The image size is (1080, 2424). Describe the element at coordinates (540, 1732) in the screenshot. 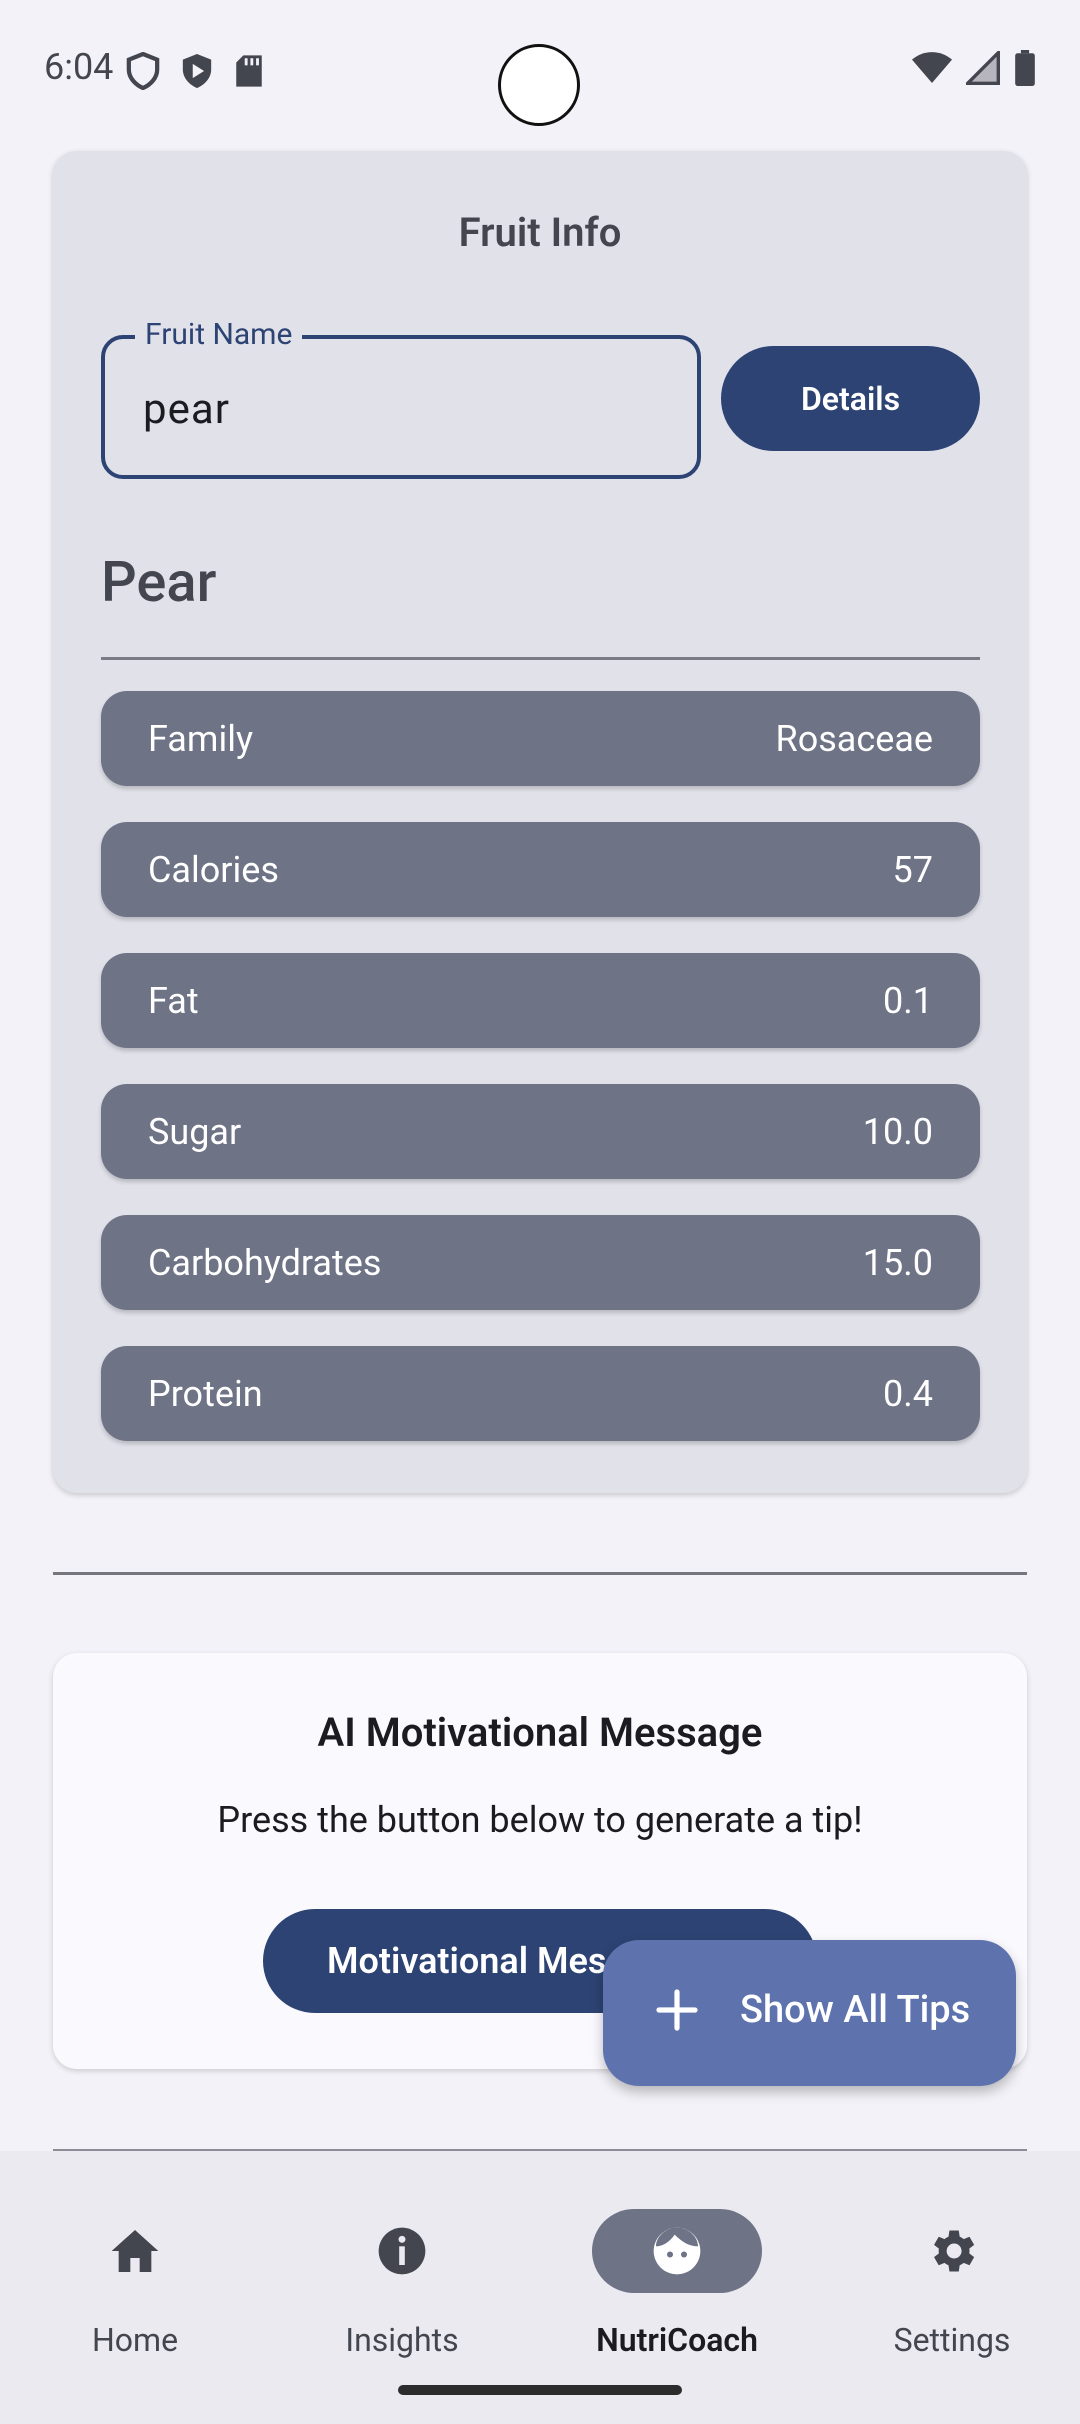

I see `motivational-title: AI Motivational Message` at that location.